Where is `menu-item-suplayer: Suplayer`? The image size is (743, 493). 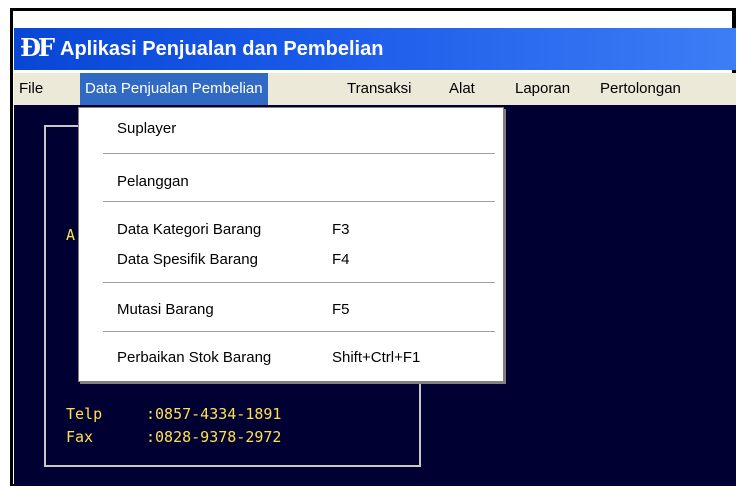
menu-item-suplayer: Suplayer is located at coordinates (290, 129).